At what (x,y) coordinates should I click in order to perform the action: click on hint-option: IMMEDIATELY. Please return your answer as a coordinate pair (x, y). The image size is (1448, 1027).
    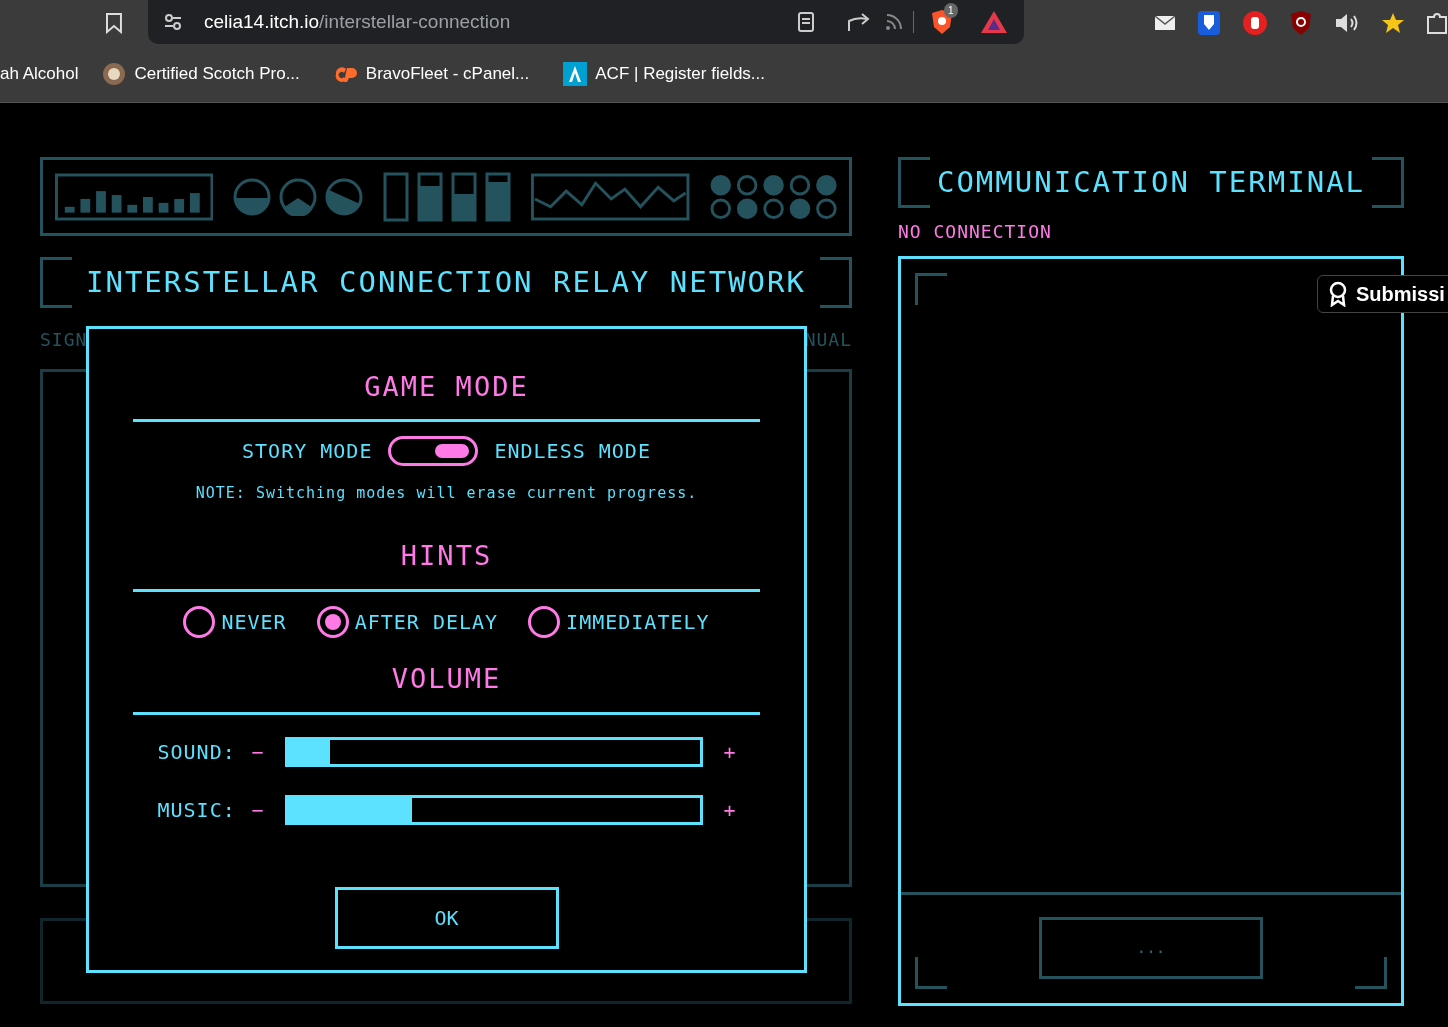
    Looking at the image, I should click on (619, 621).